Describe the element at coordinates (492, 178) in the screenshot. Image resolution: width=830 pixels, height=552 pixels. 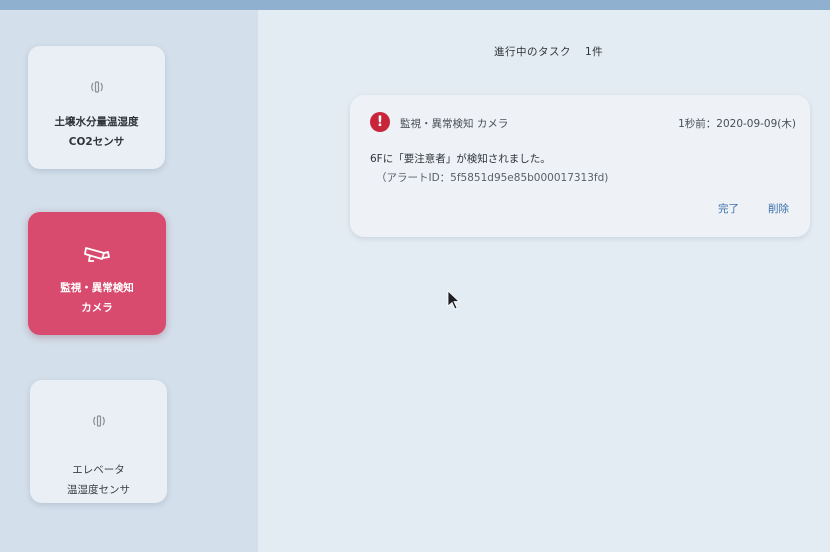
I see `alert-id: （アラートID：5f5851d95e85b000017313fd)` at that location.